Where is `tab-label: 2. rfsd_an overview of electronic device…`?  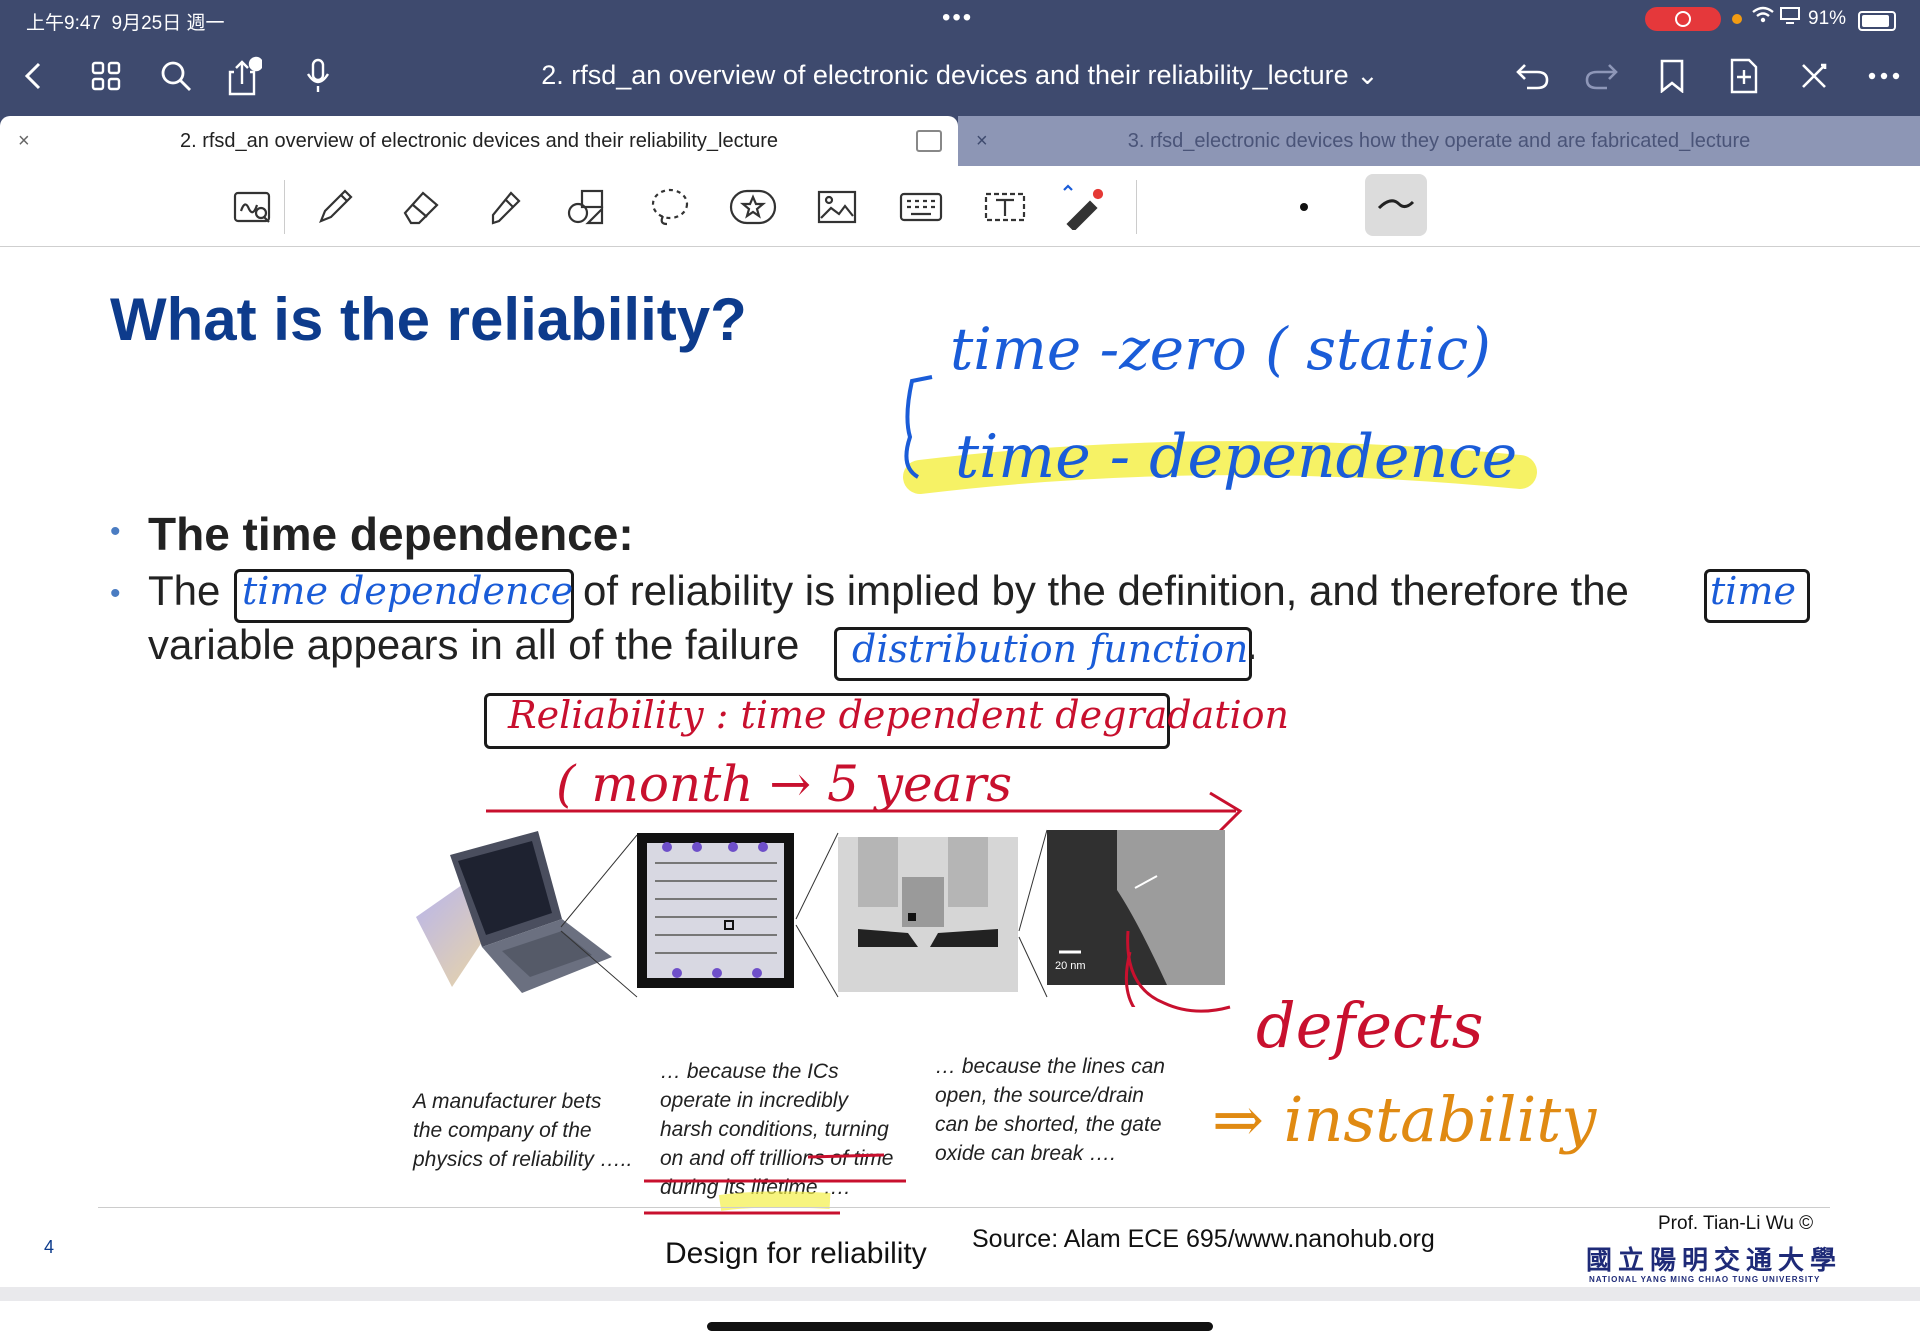 tab-label: 2. rfsd_an overview of electronic device… is located at coordinates (479, 140).